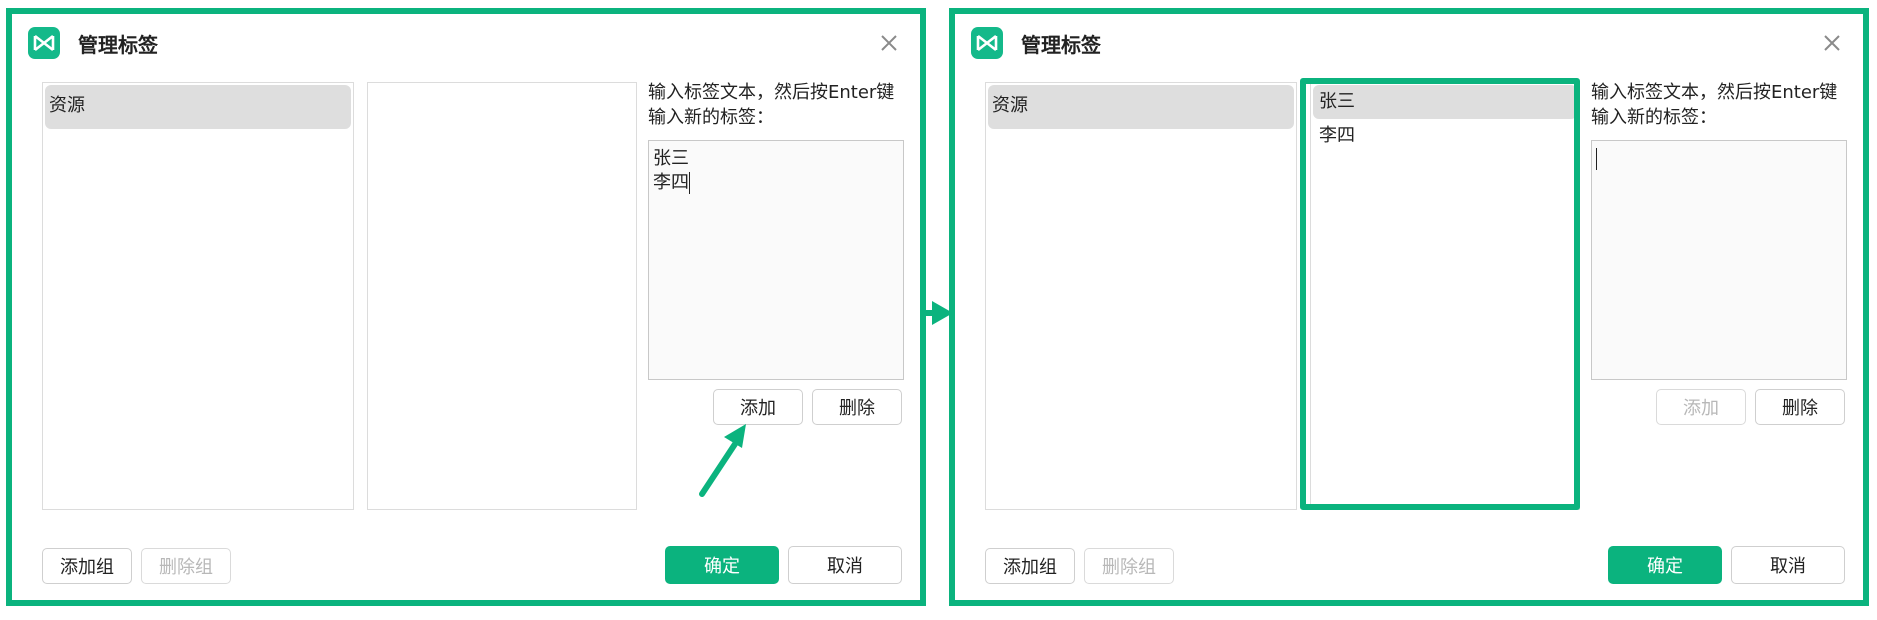 The height and width of the screenshot is (620, 1877). I want to click on entry-line-with-caret: 李四, so click(671, 183).